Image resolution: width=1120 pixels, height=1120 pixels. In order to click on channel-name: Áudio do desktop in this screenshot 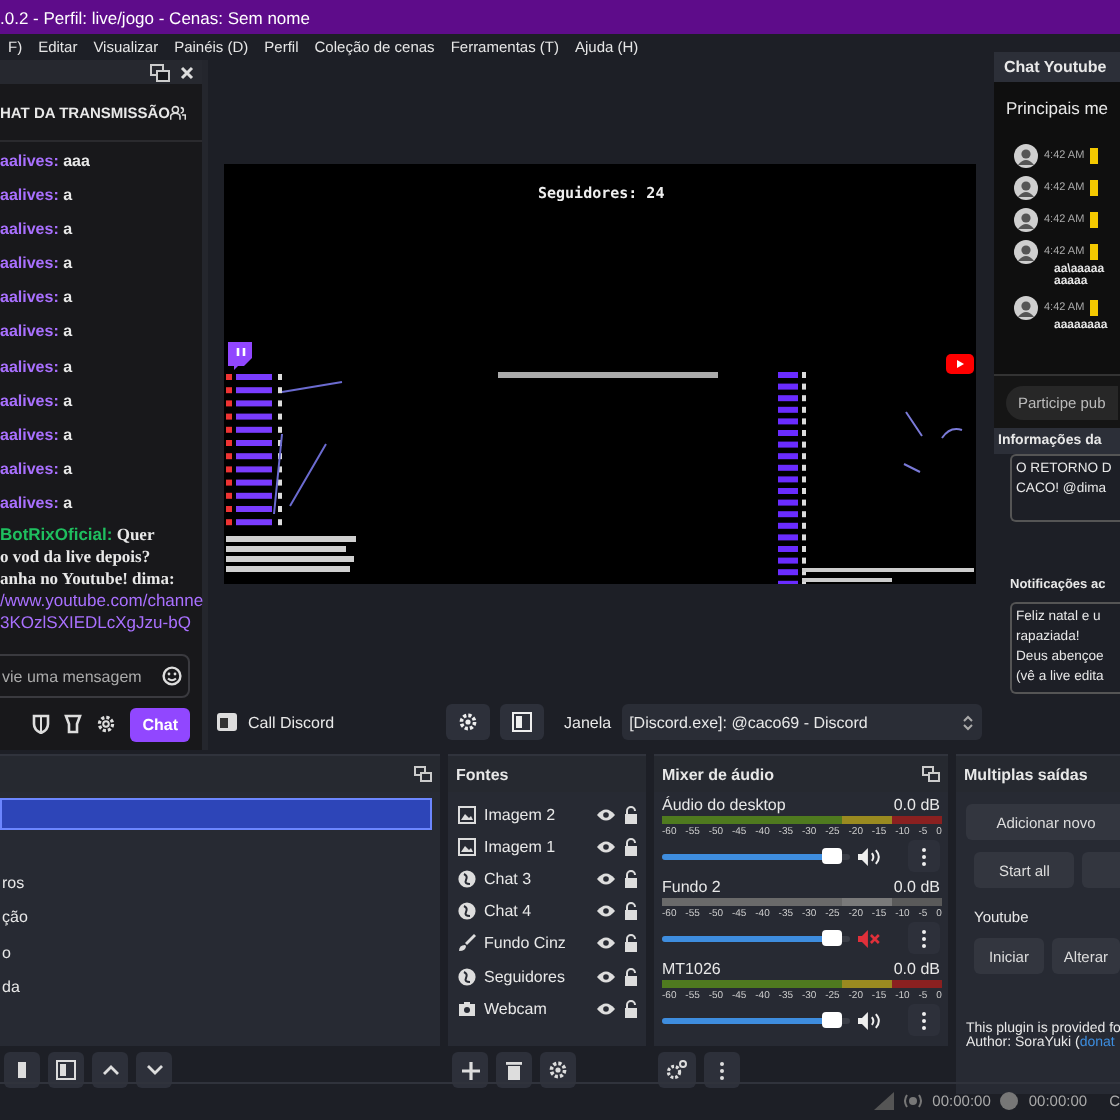, I will do `click(724, 805)`.